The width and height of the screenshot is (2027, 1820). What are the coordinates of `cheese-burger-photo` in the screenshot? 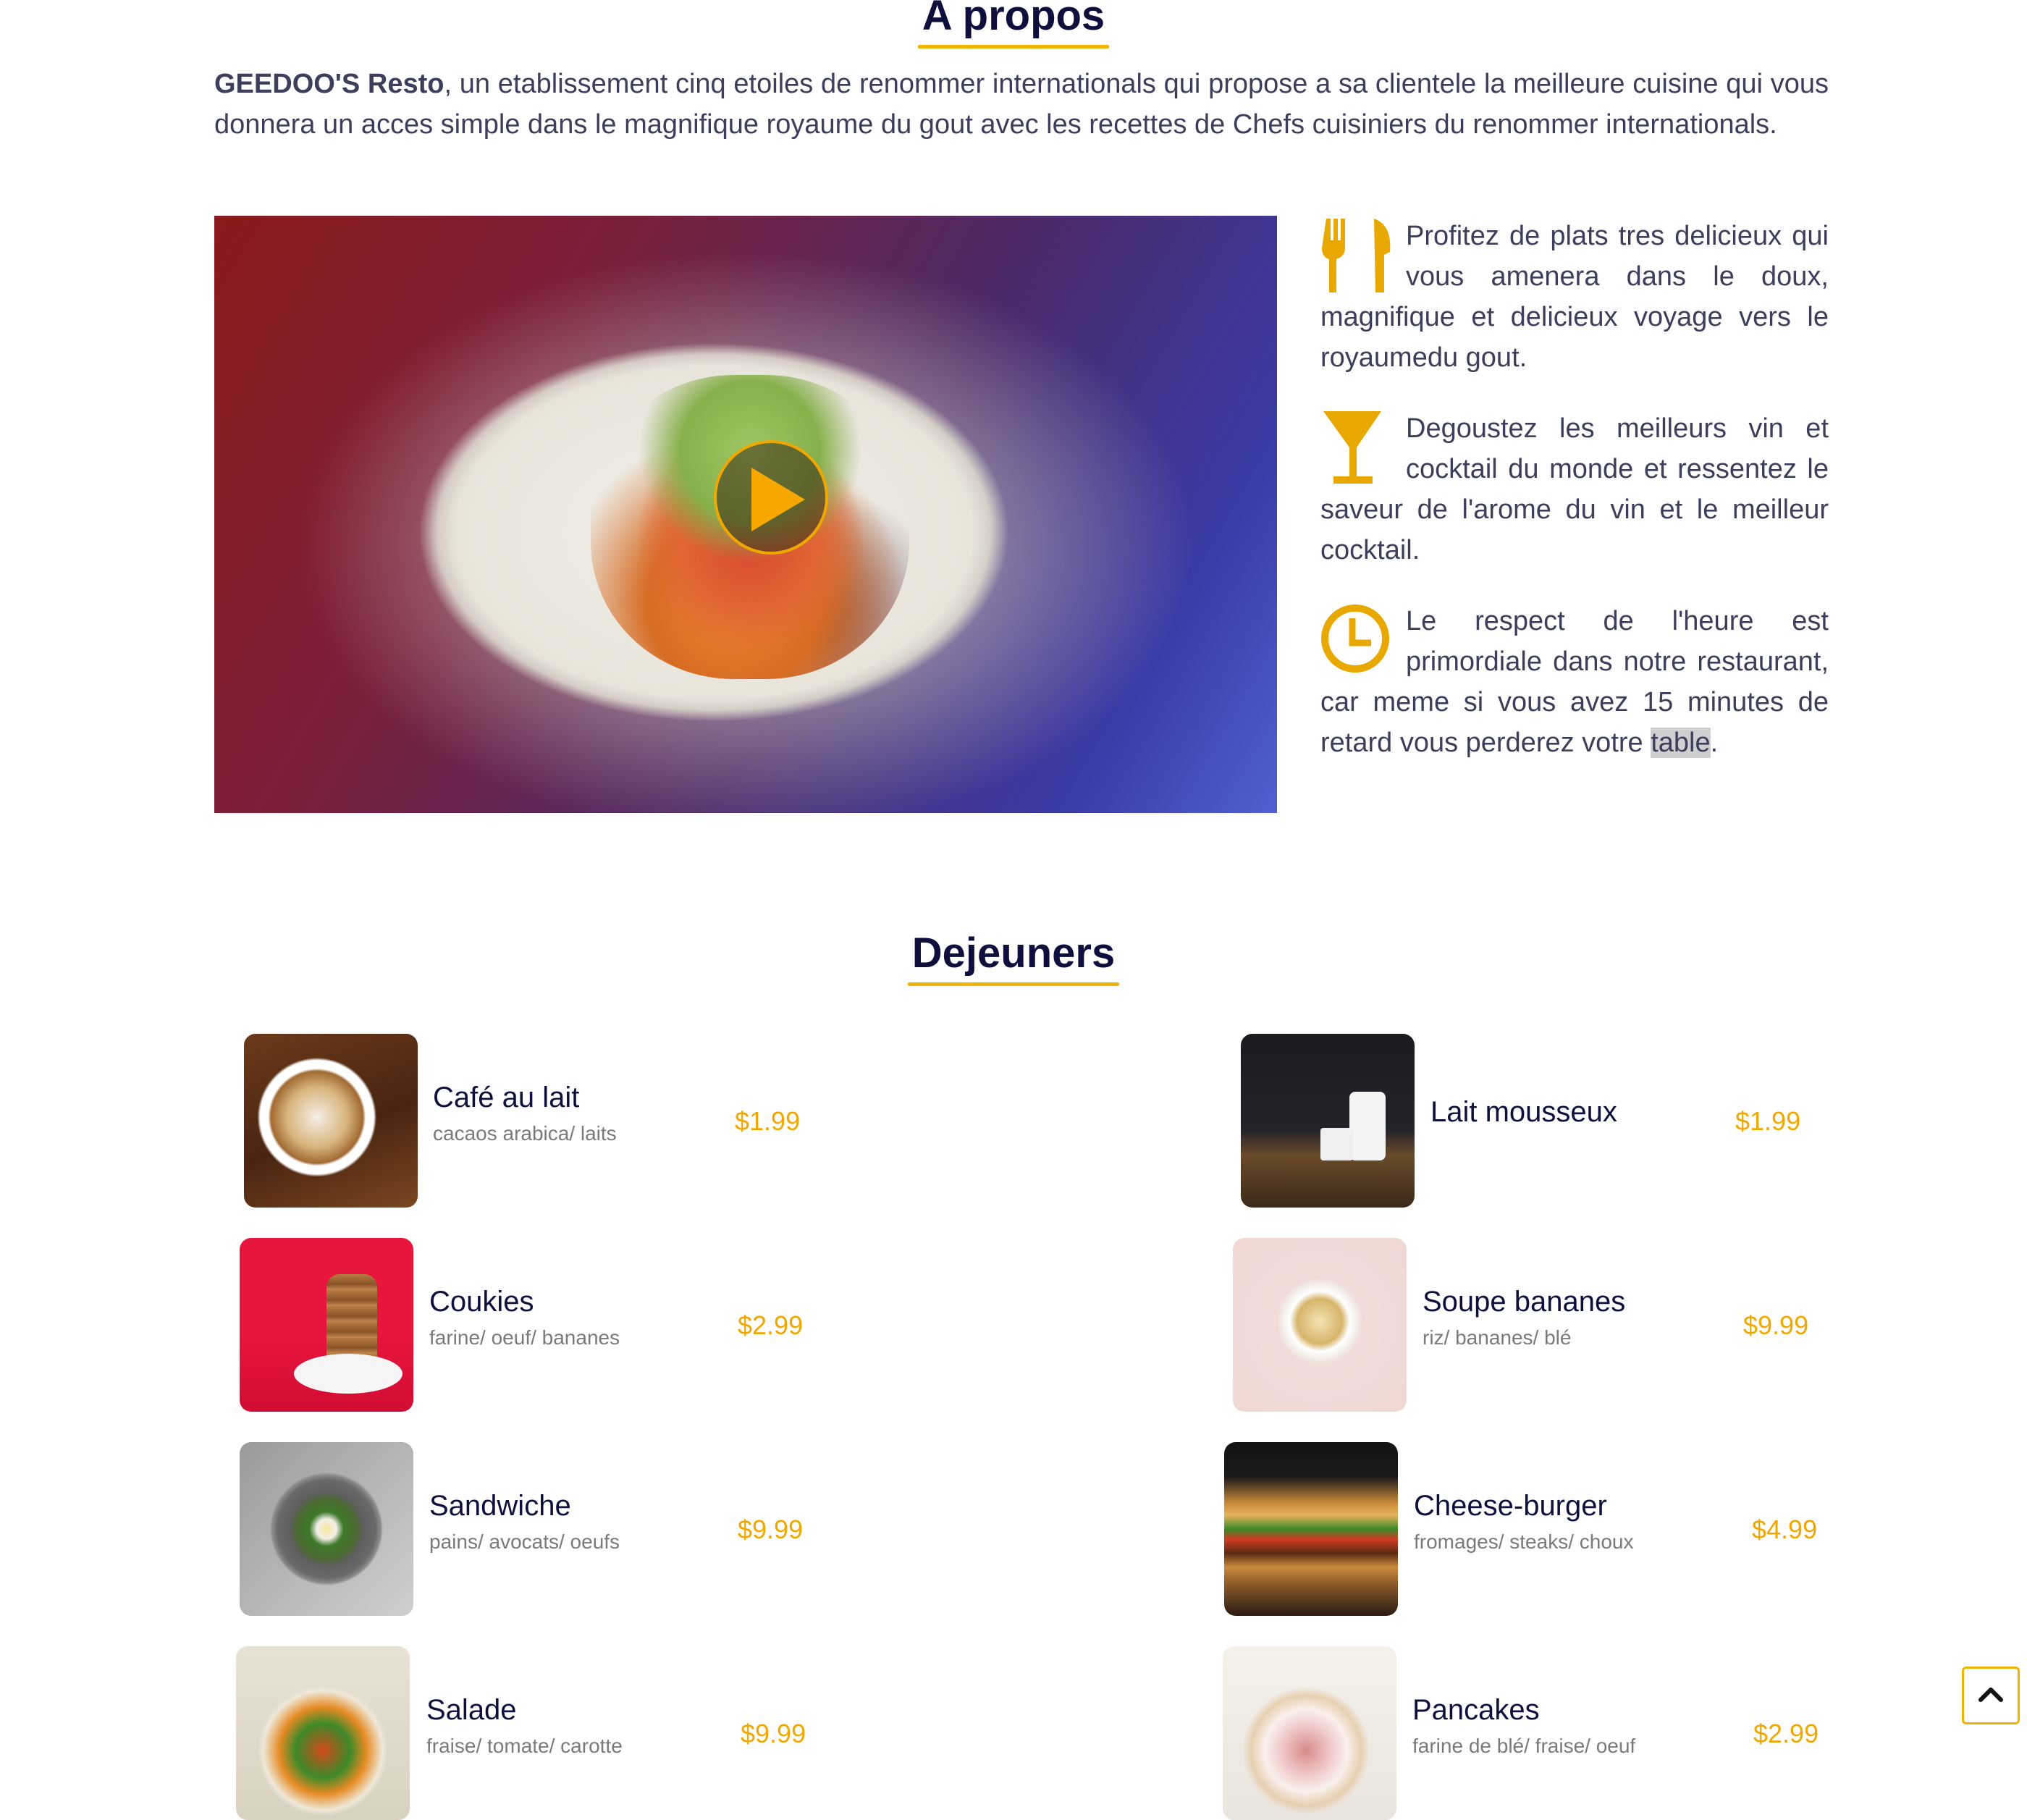 It's located at (1311, 1529).